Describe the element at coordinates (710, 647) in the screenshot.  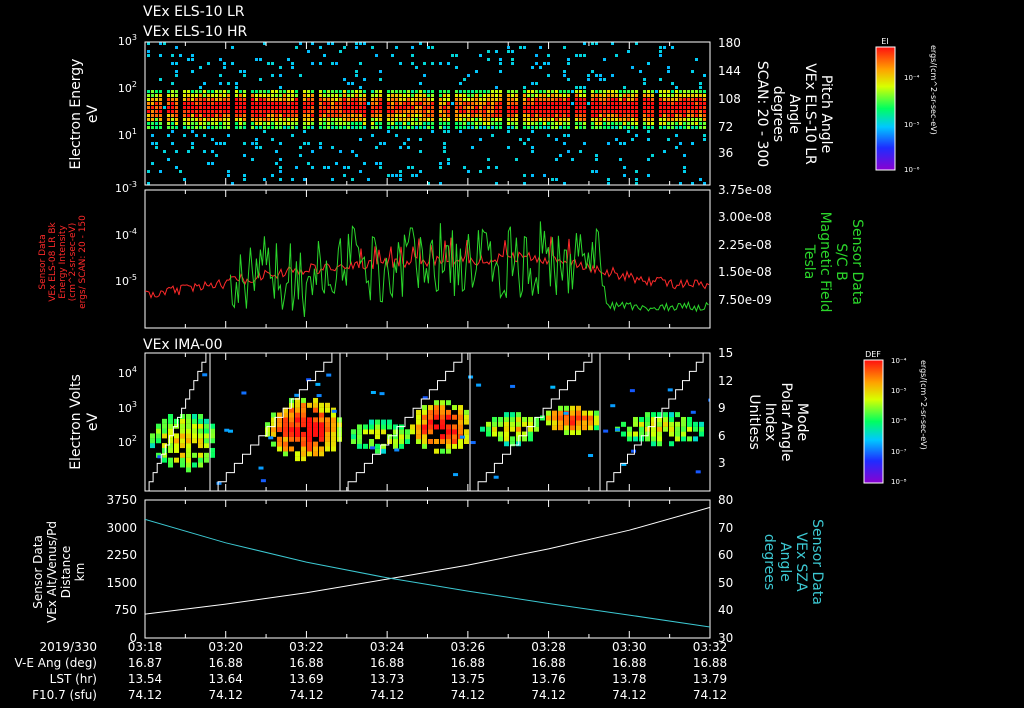
I see `footer-cell-times: 03:32` at that location.